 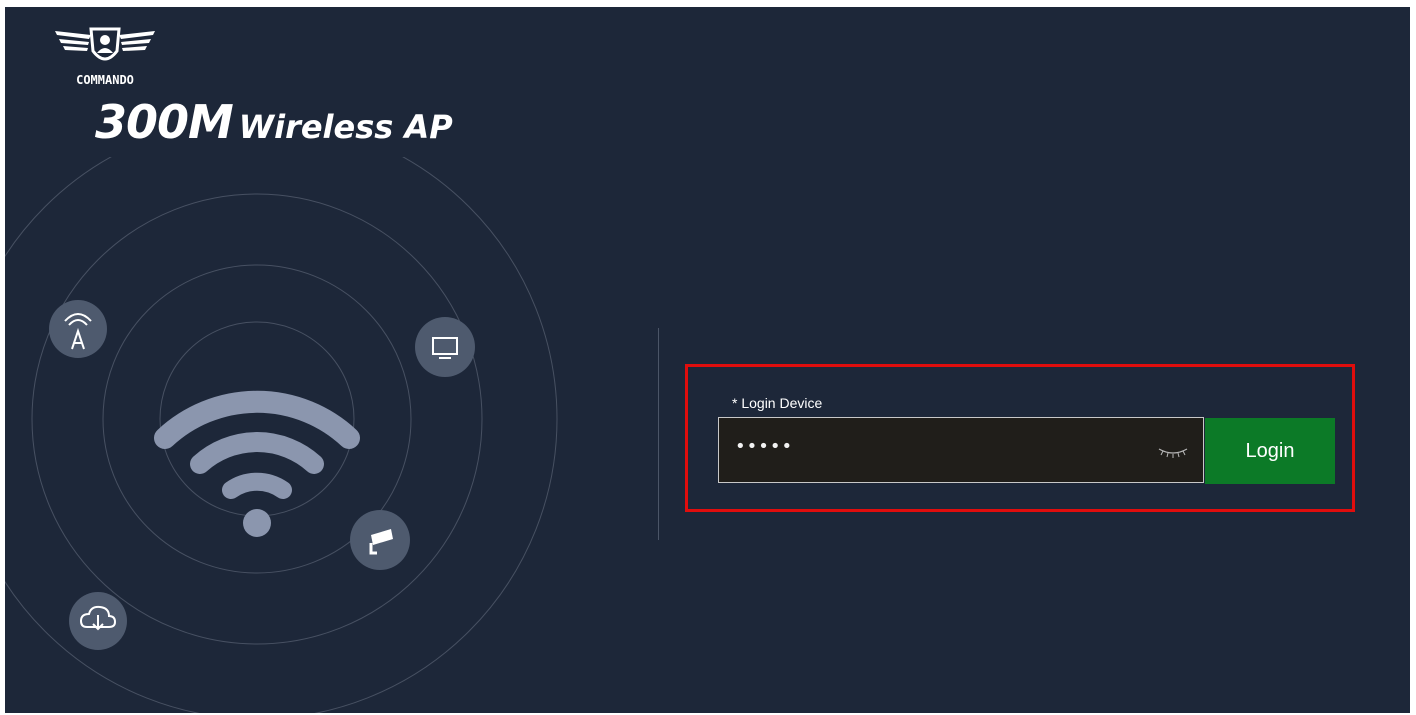 I want to click on wifi-icon, so click(x=257, y=463).